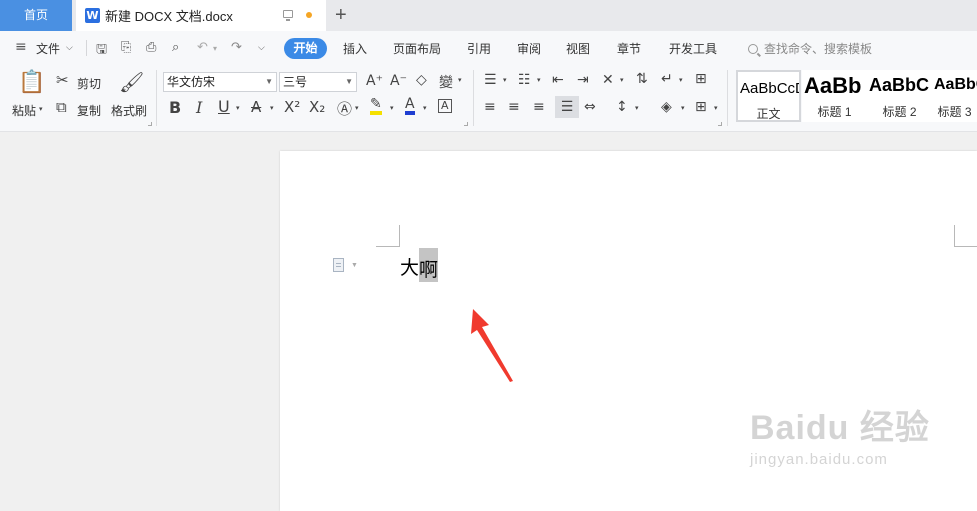 The height and width of the screenshot is (511, 977). What do you see at coordinates (41, 109) in the screenshot?
I see `paste-dropdown-icon: ▾` at bounding box center [41, 109].